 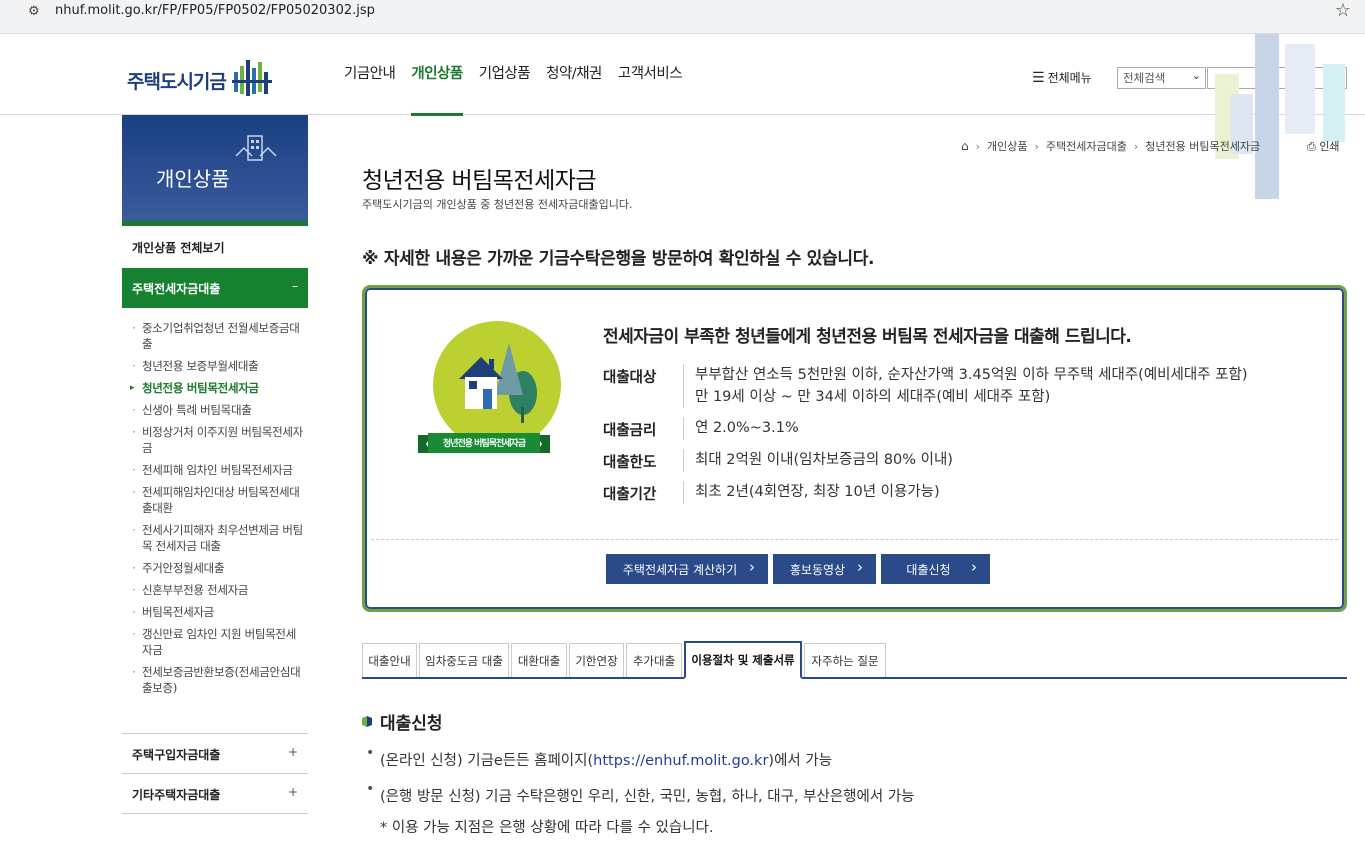 What do you see at coordinates (218, 500) in the screenshot?
I see `sidebar-sub-item: 전세피해임차인대상 버팀목전세대출대환` at bounding box center [218, 500].